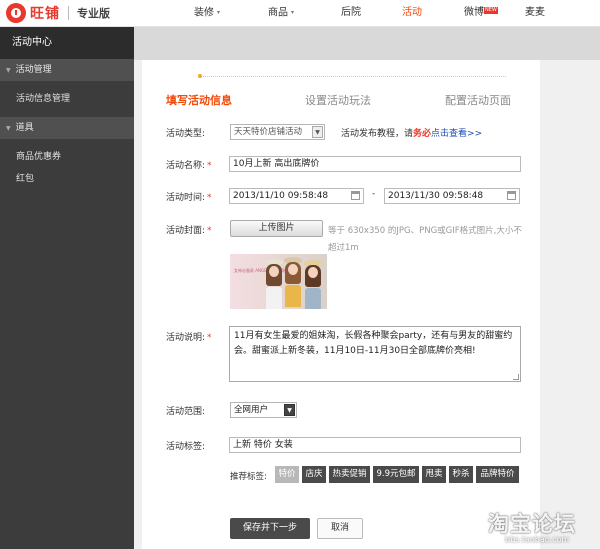 This screenshot has width=600, height=549. I want to click on tutorial-notice: 活动发布教程，请务必点击查看>>, so click(411, 132).